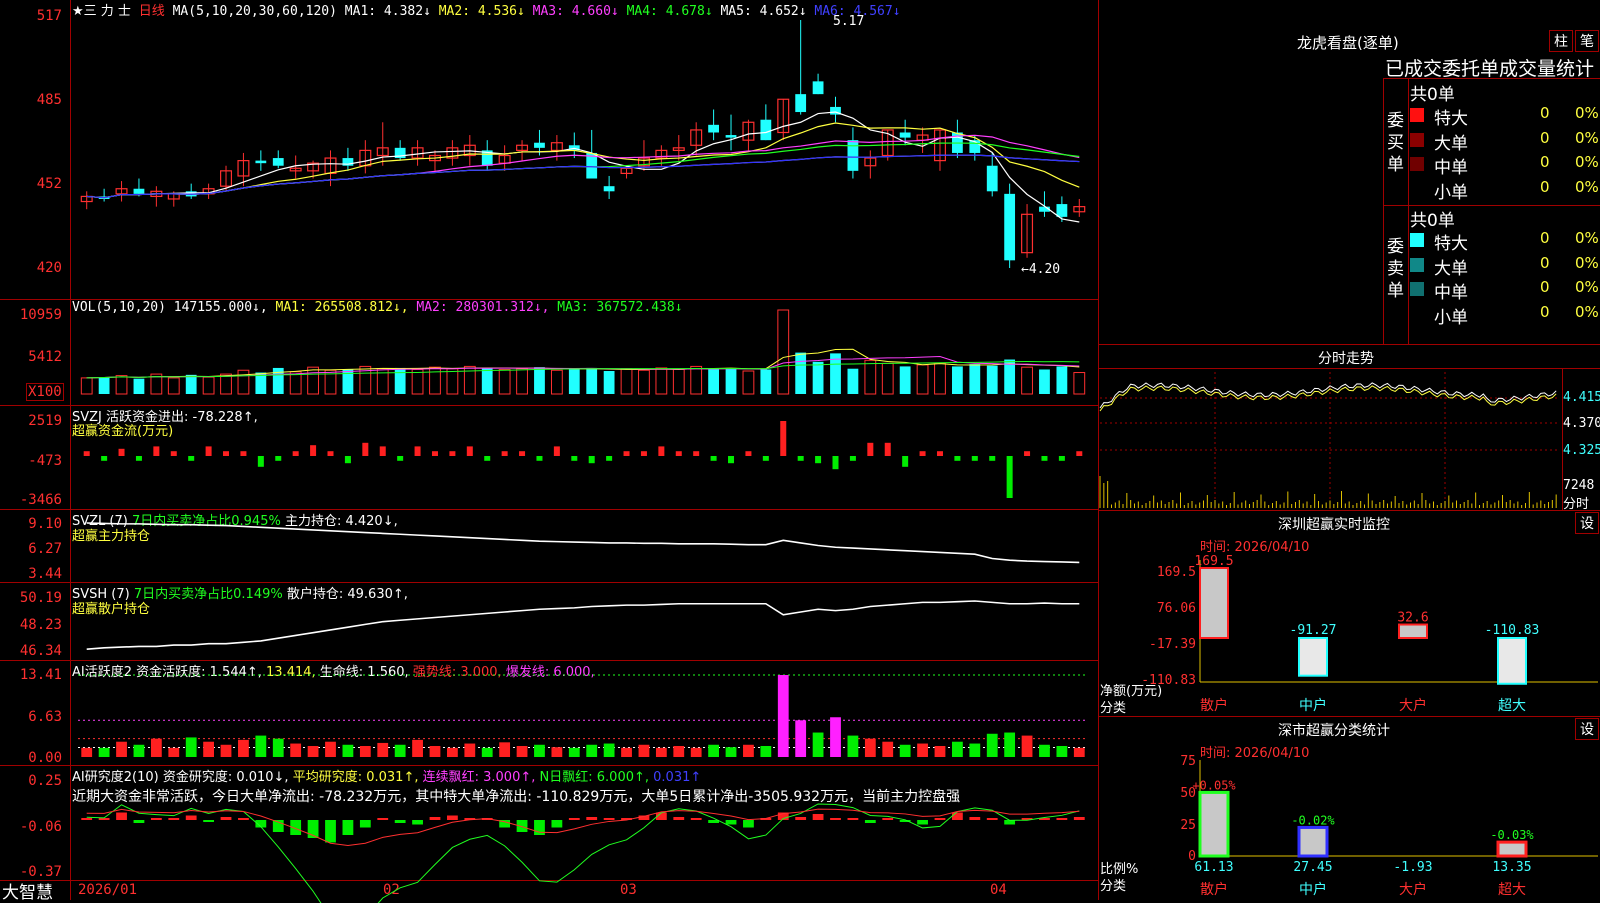 Image resolution: width=1600 pixels, height=903 pixels. I want to click on order-table-top, so click(1491, 78).